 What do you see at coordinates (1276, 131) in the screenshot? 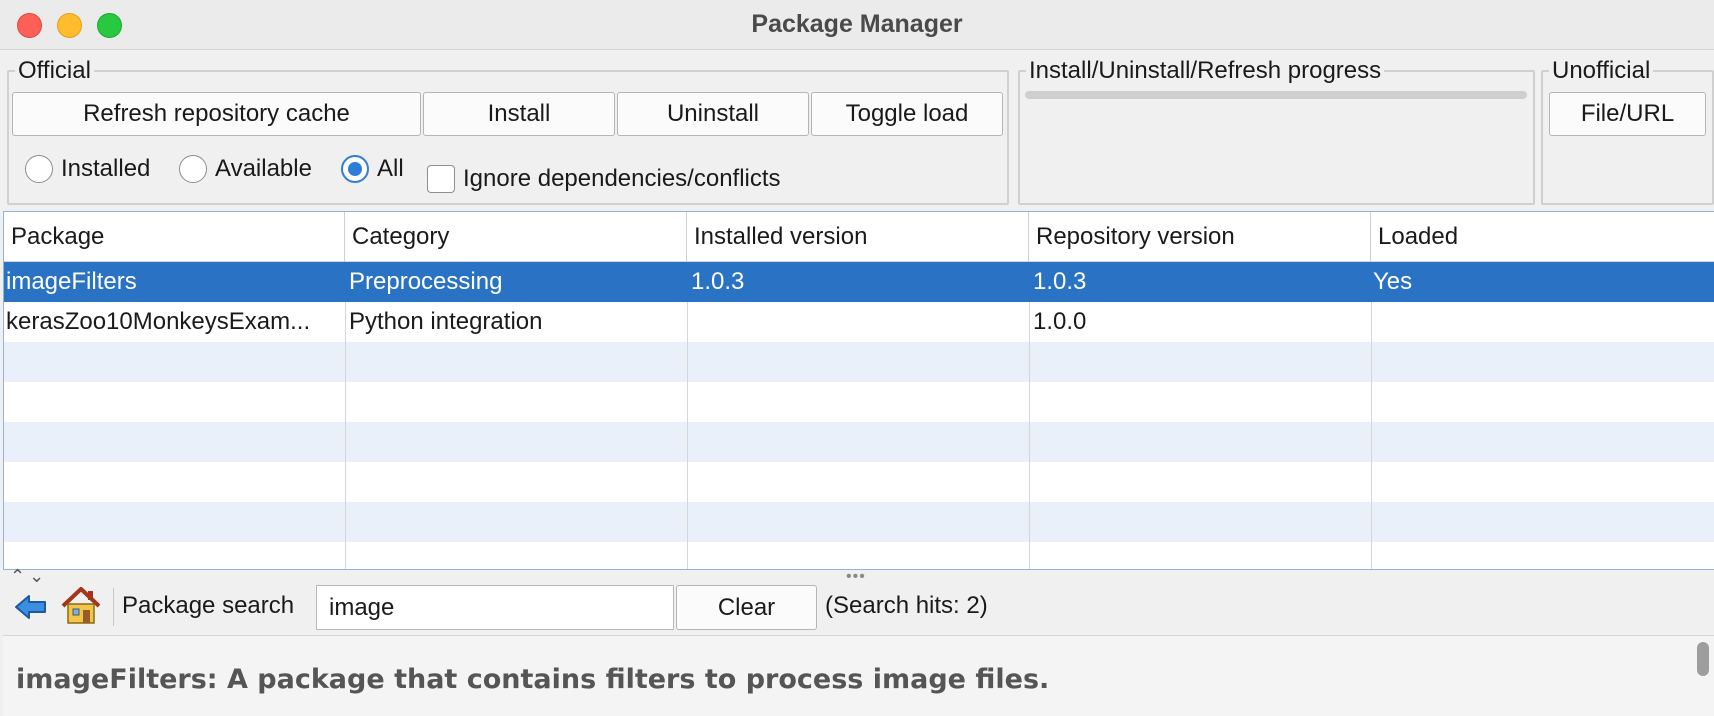
I see `progress-group: Install/Uninstall/Refresh progress` at bounding box center [1276, 131].